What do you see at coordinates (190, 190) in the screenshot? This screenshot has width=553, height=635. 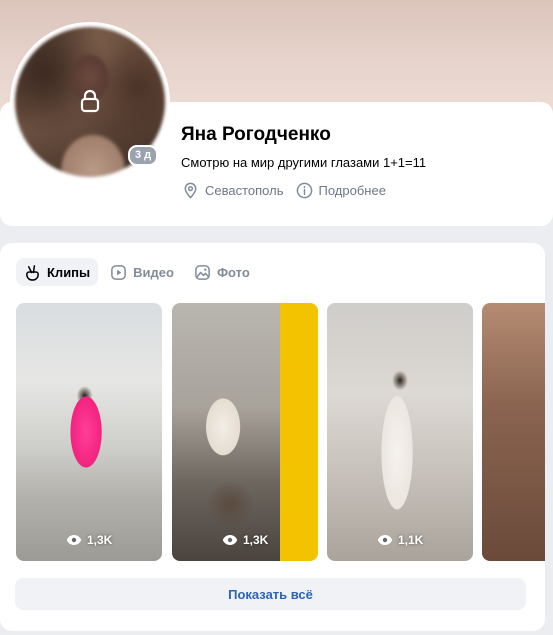 I see `location-pin-icon` at bounding box center [190, 190].